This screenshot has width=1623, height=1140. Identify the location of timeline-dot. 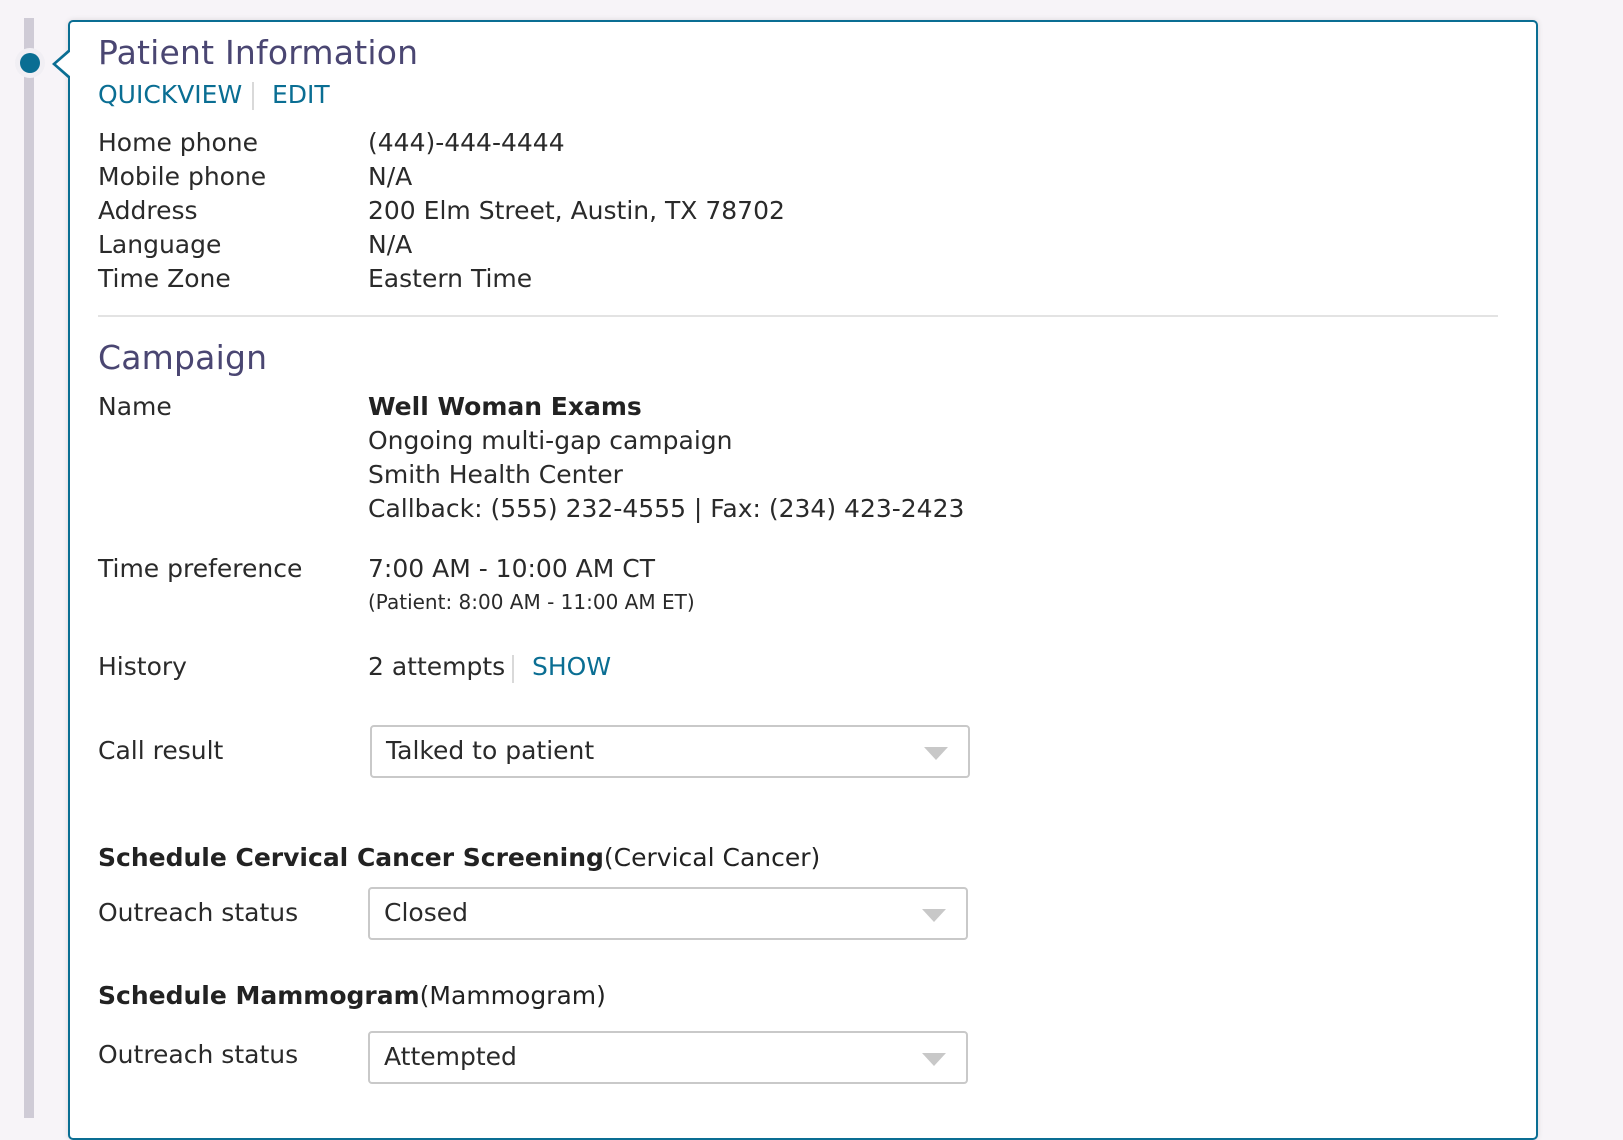
(30, 63).